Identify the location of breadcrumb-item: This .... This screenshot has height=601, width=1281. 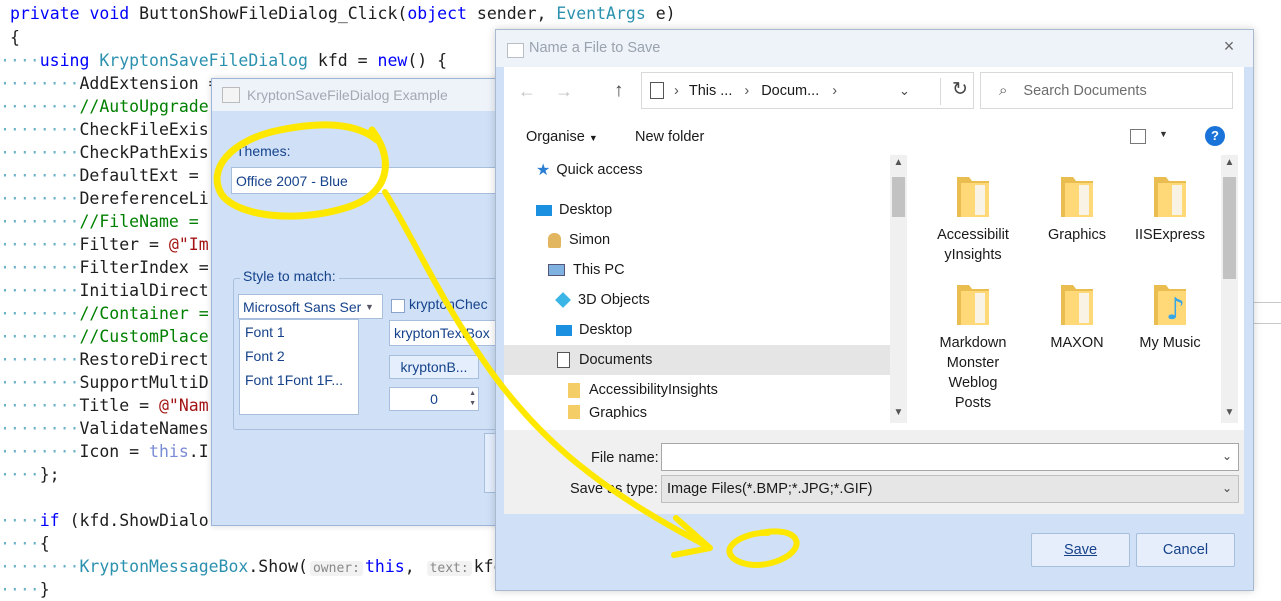
(711, 91).